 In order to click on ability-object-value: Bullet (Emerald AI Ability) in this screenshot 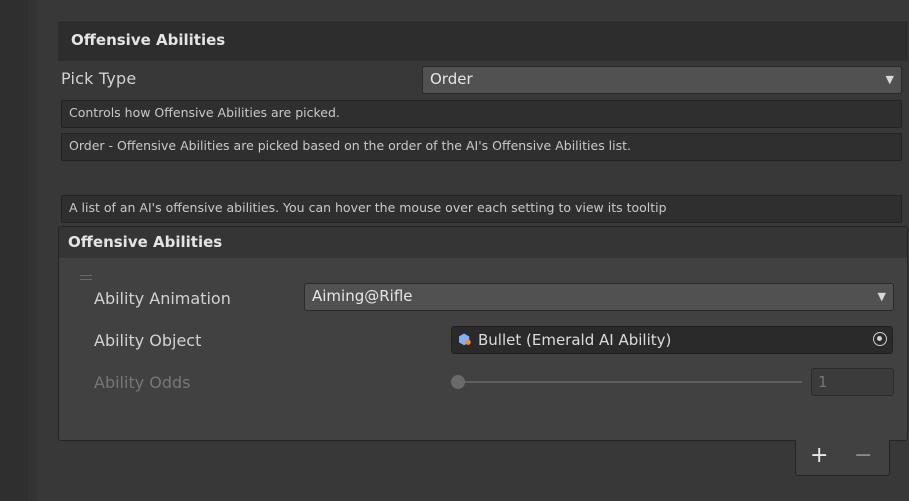, I will do `click(575, 340)`.